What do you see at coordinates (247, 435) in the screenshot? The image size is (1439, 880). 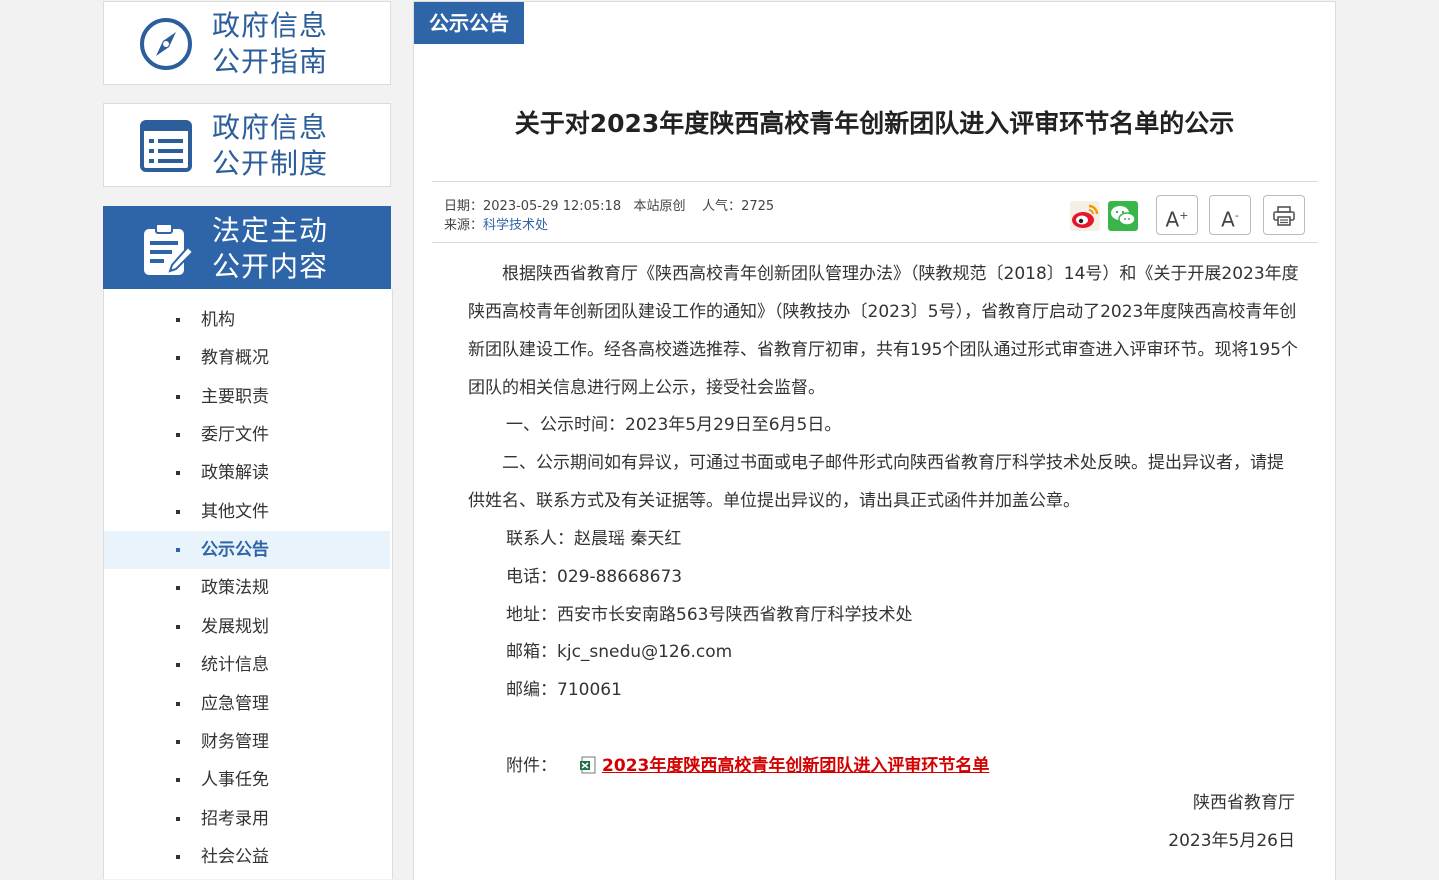 I see `sidebar-item-documents: 委厅文件` at bounding box center [247, 435].